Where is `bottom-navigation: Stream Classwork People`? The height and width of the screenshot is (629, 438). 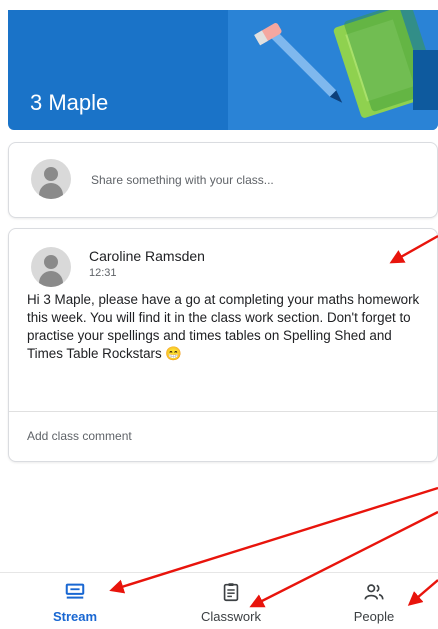 bottom-navigation: Stream Classwork People is located at coordinates (219, 600).